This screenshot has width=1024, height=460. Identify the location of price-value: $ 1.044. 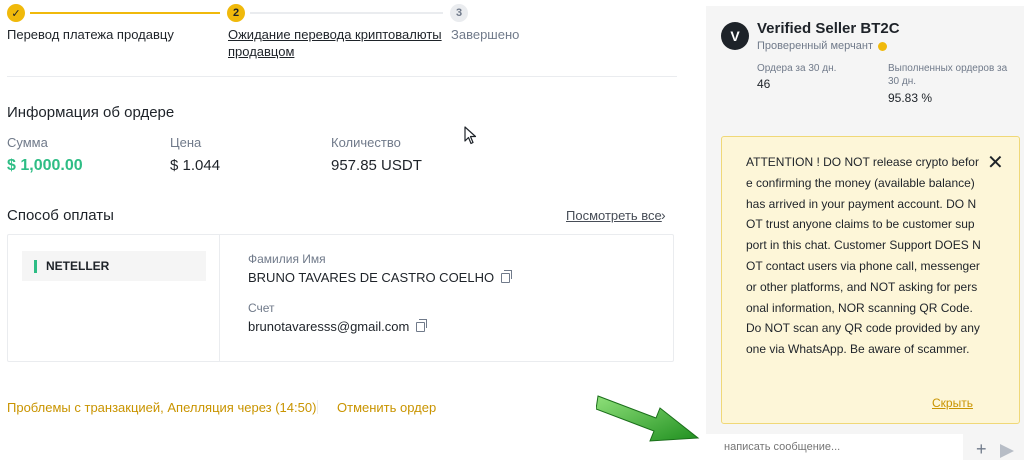
(195, 165).